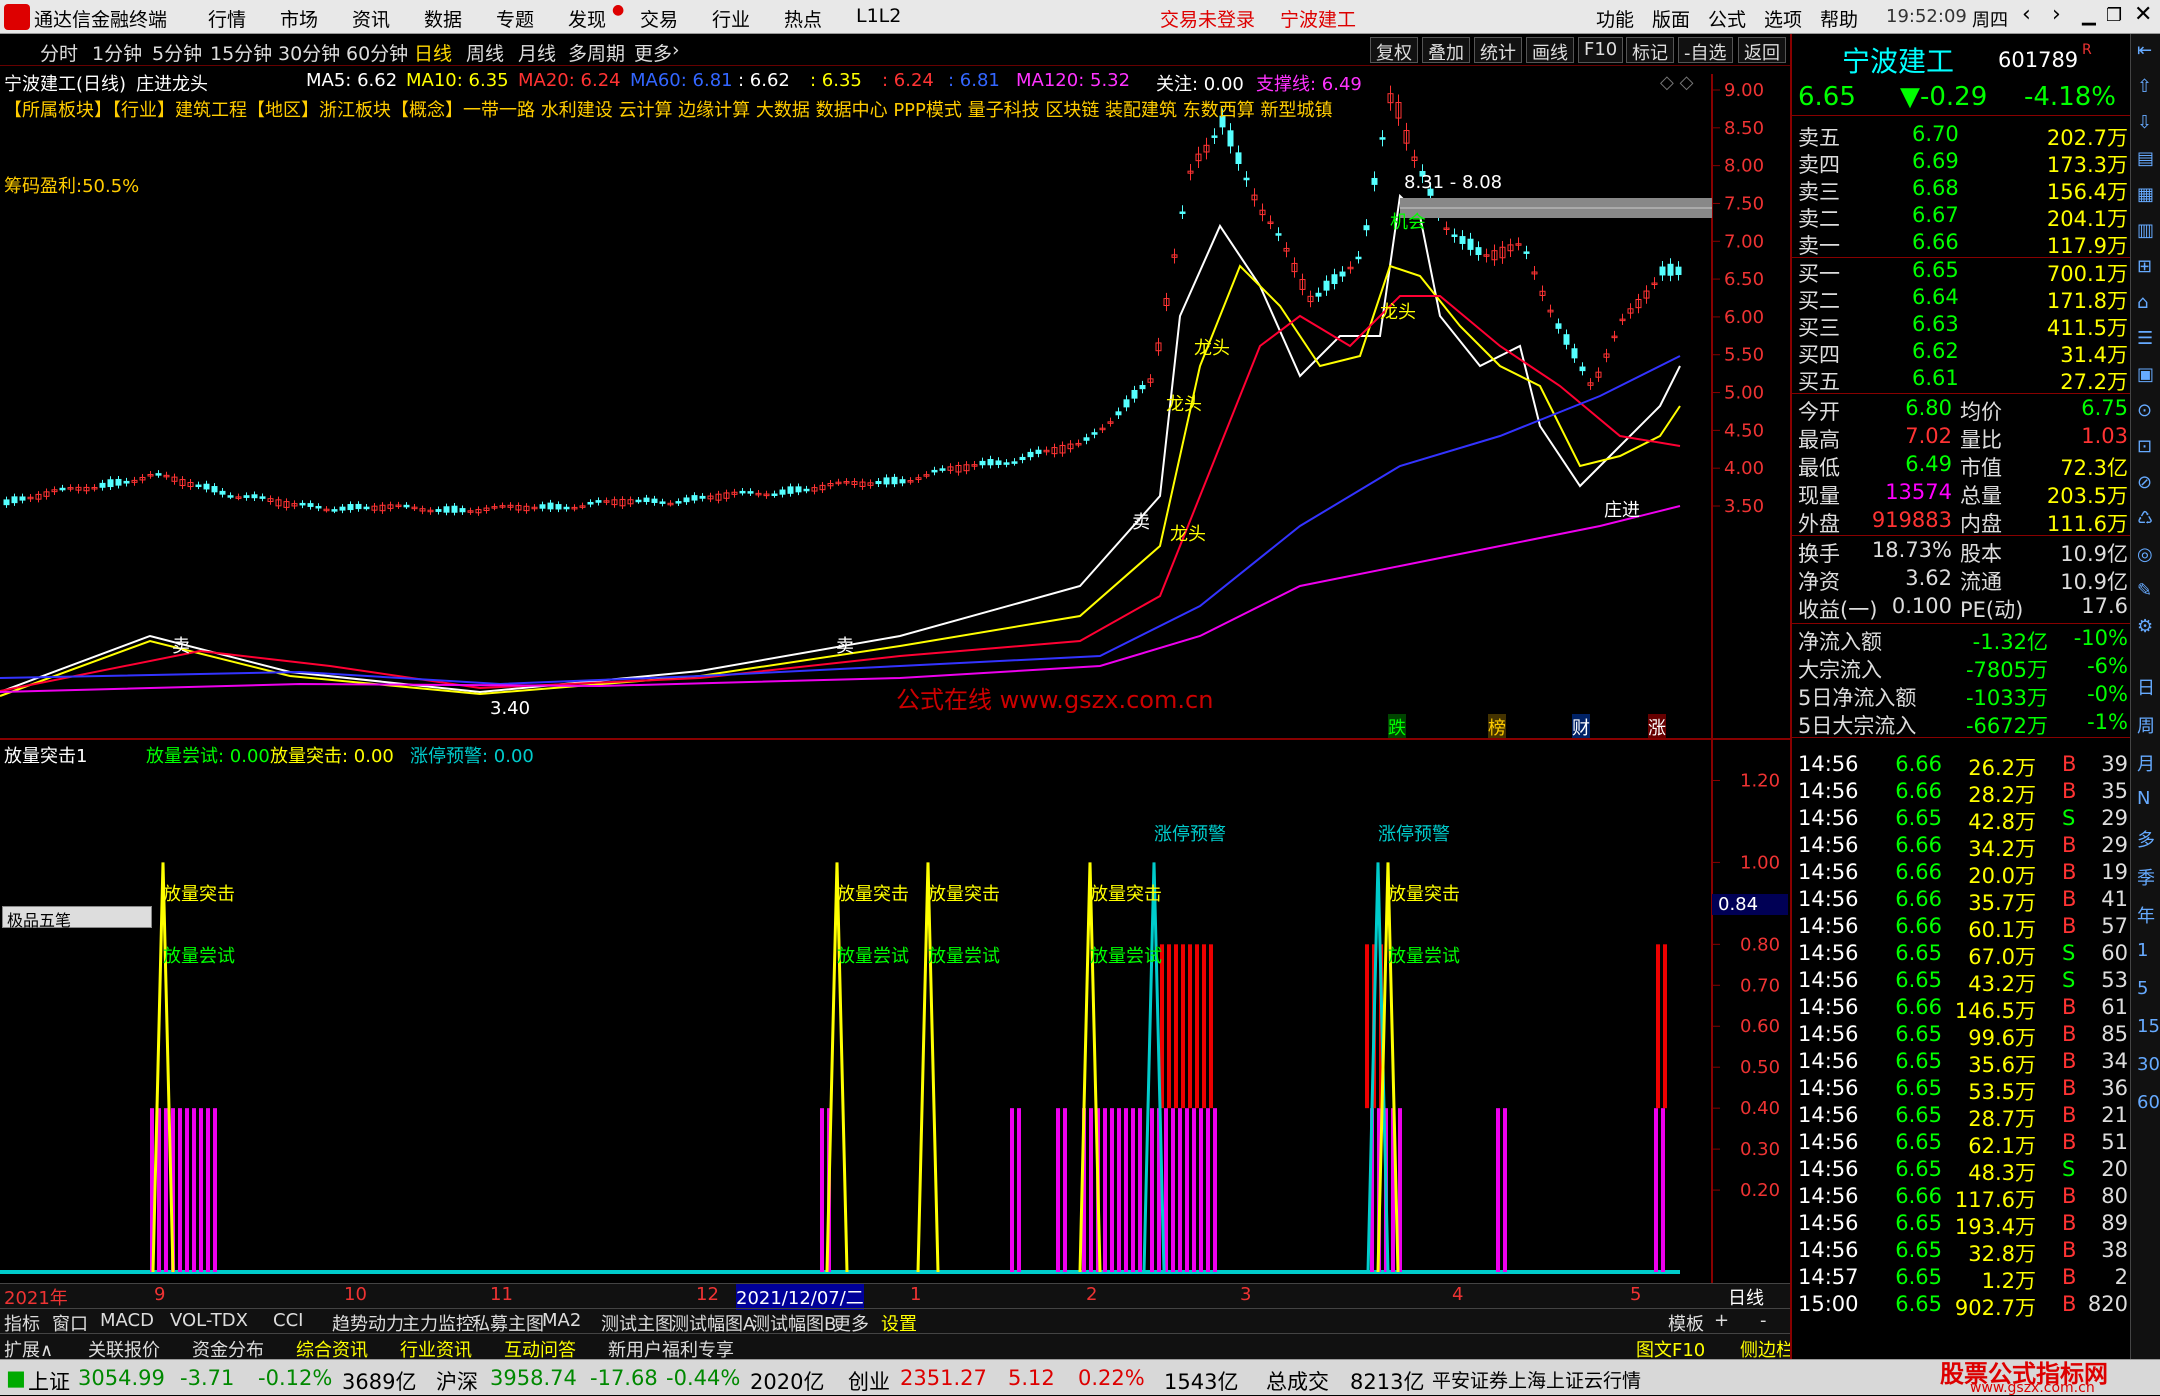 This screenshot has height=1396, width=2160. I want to click on tick-count: 38, so click(2114, 1250).